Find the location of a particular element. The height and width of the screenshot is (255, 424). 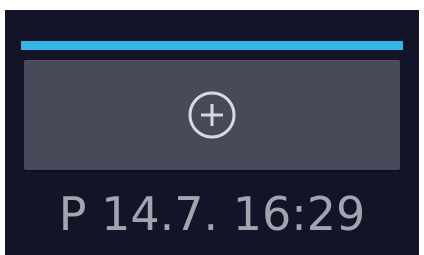

plus-circle-icon is located at coordinates (212, 115).